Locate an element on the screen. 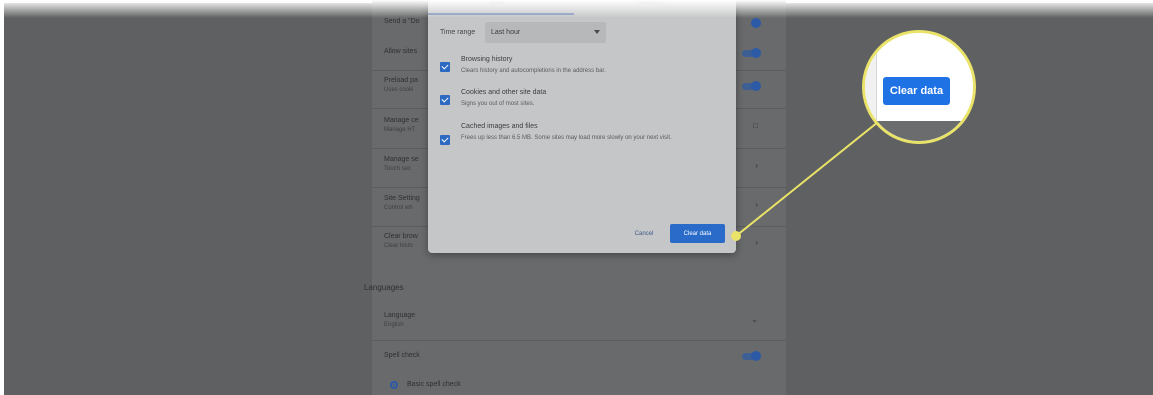 This screenshot has height=395, width=1153. callout-pointer-line is located at coordinates (807, 179).